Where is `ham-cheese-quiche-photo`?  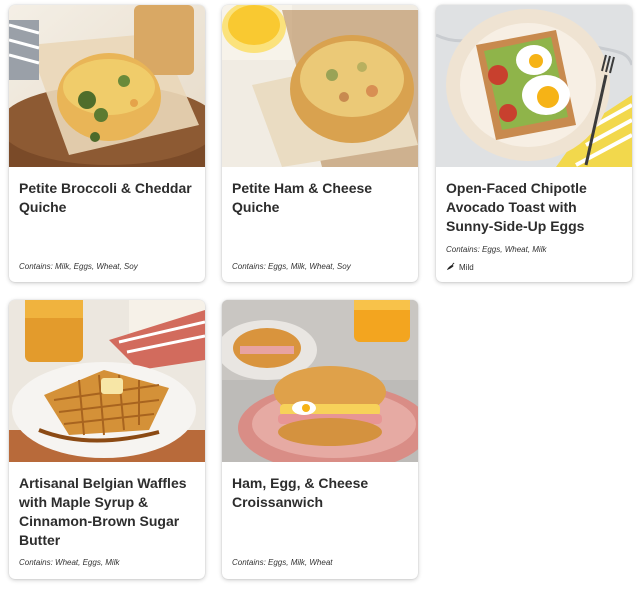
ham-cheese-quiche-photo is located at coordinates (320, 86).